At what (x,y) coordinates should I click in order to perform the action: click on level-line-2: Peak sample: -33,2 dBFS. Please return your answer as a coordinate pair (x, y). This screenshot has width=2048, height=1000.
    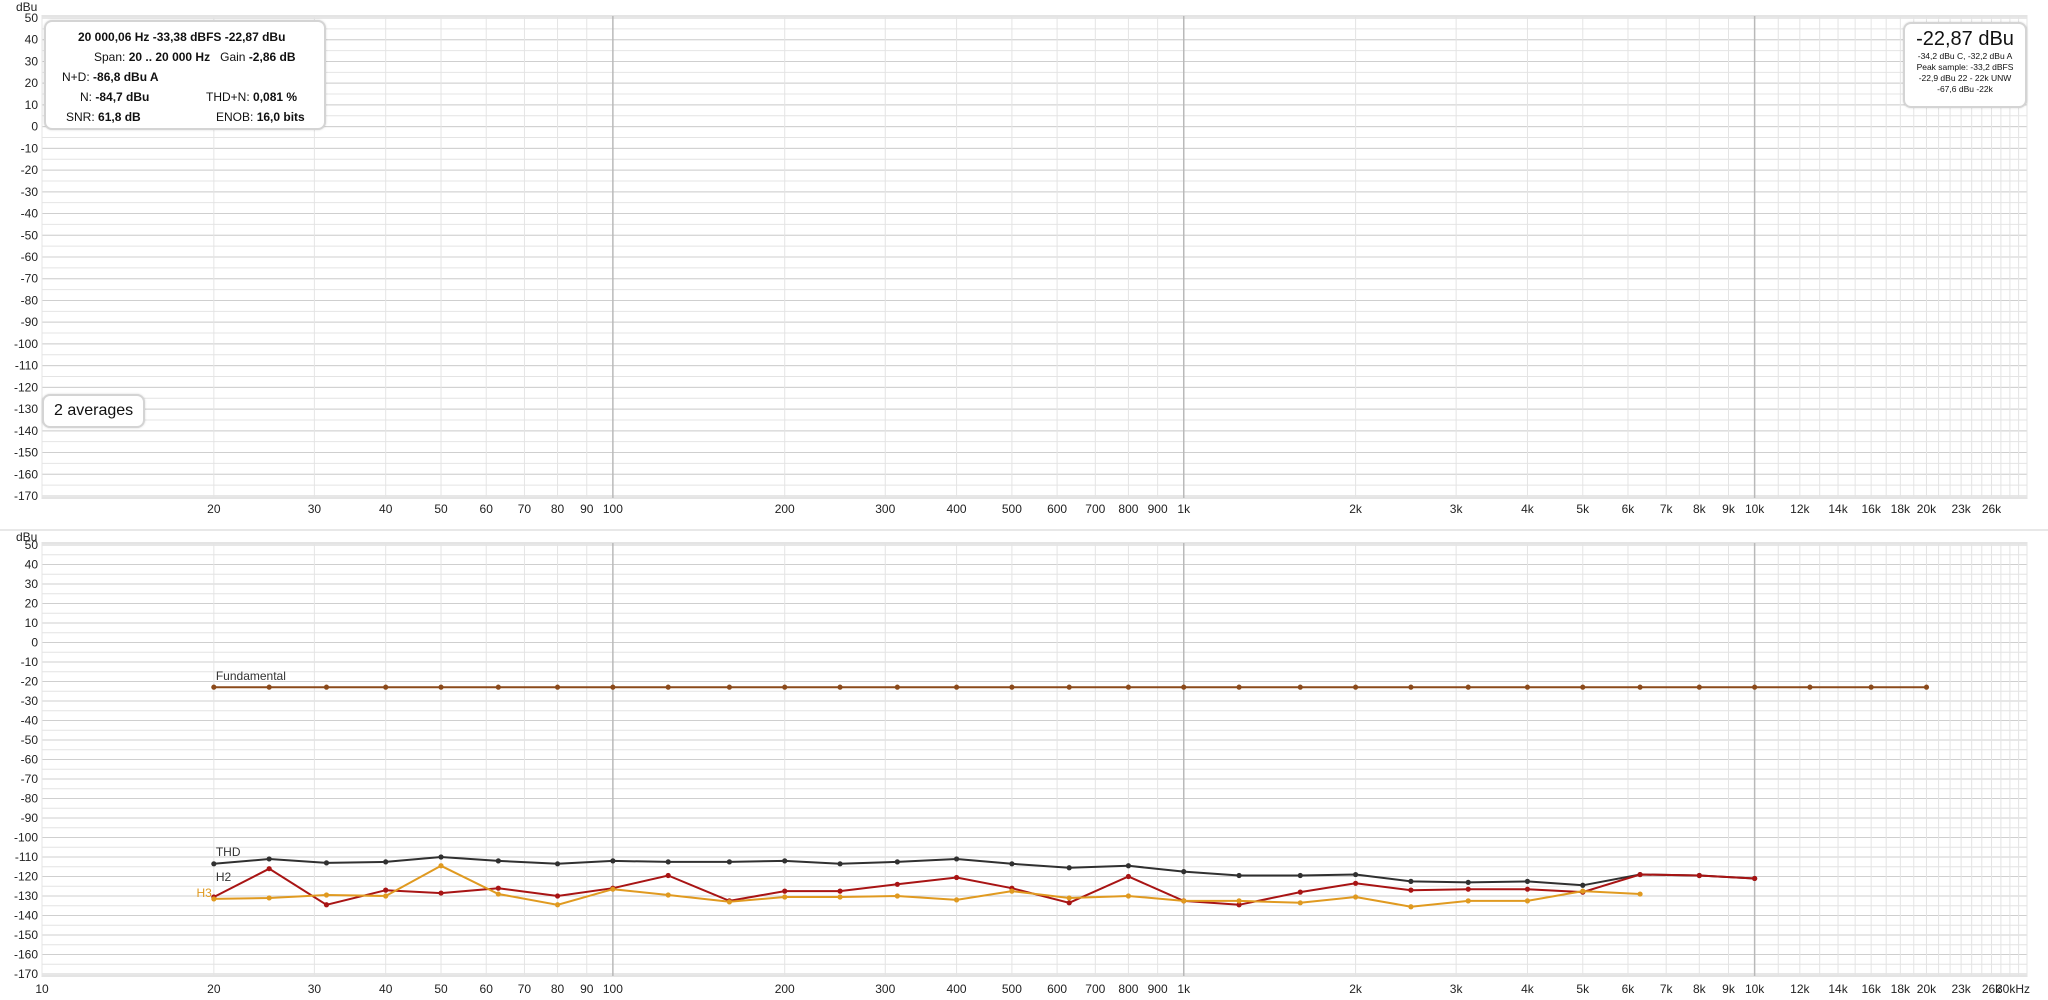
    Looking at the image, I should click on (1965, 67).